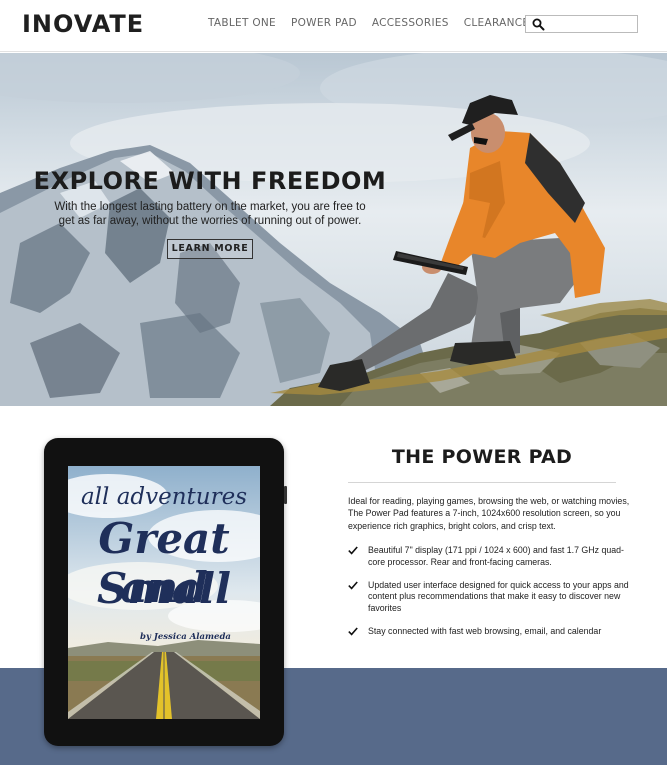 The height and width of the screenshot is (765, 667). Describe the element at coordinates (185, 637) in the screenshot. I see `cover-author: by Jessica Alameda` at that location.